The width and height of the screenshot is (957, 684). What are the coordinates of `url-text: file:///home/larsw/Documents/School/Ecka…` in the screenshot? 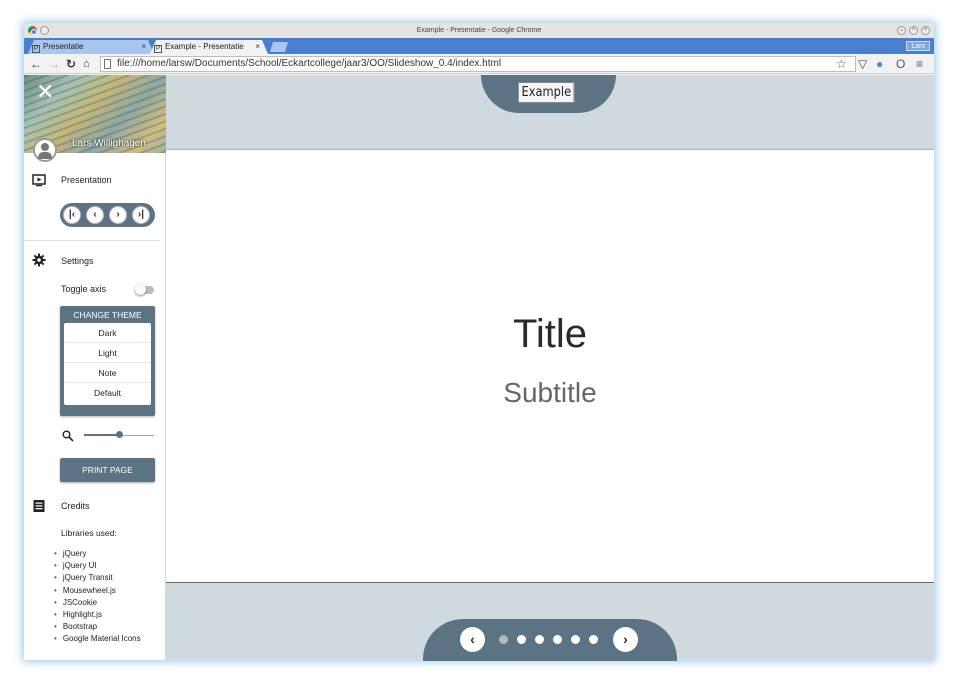 It's located at (309, 63).